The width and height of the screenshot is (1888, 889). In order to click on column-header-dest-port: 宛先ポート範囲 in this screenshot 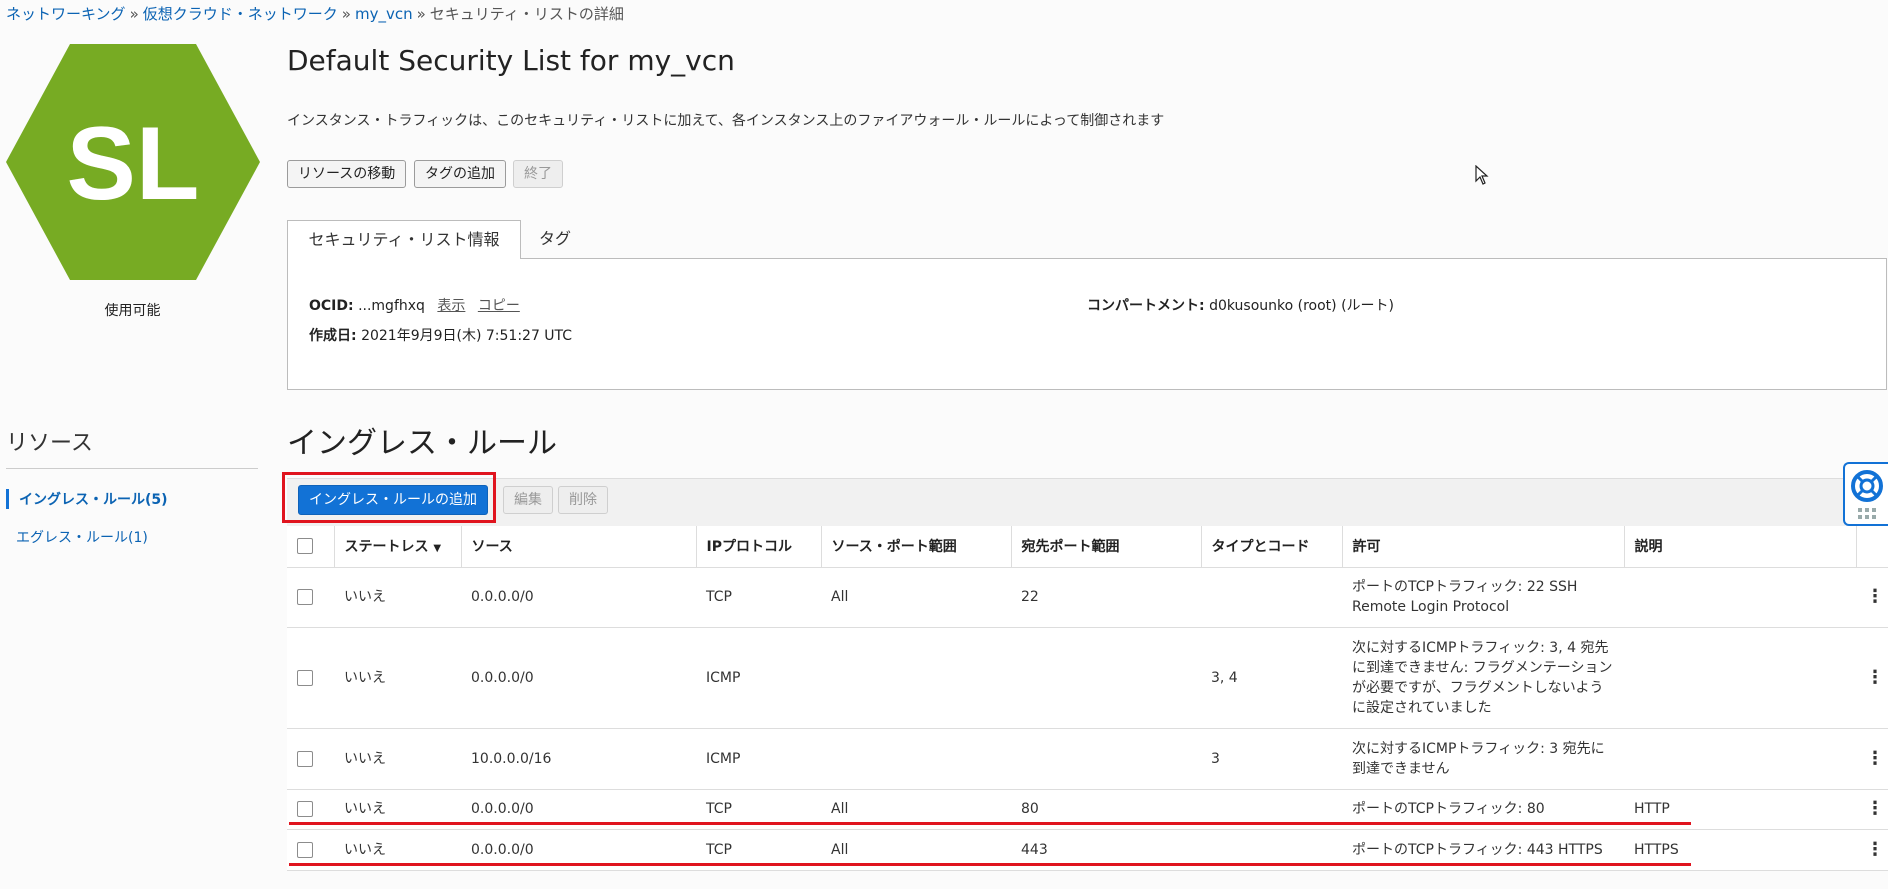, I will do `click(1106, 547)`.